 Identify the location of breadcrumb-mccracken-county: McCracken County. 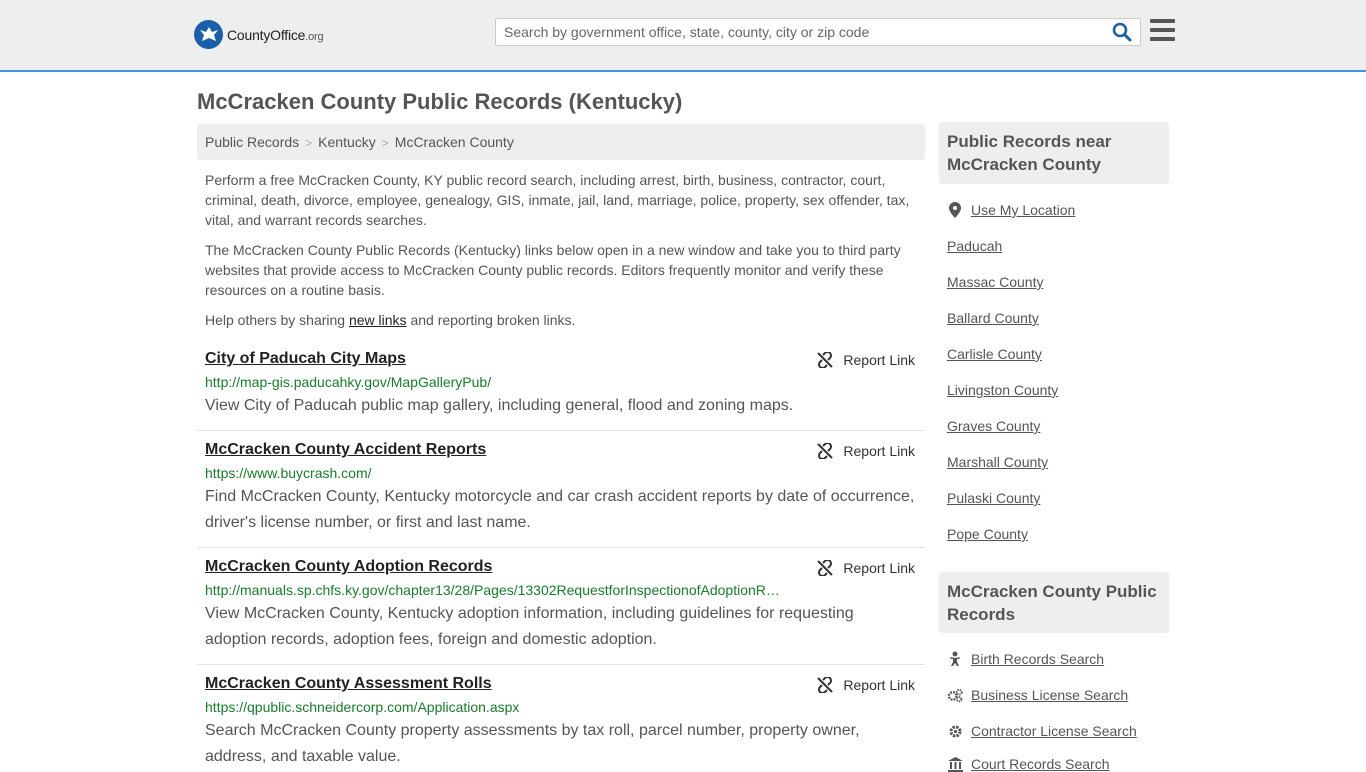
(454, 142).